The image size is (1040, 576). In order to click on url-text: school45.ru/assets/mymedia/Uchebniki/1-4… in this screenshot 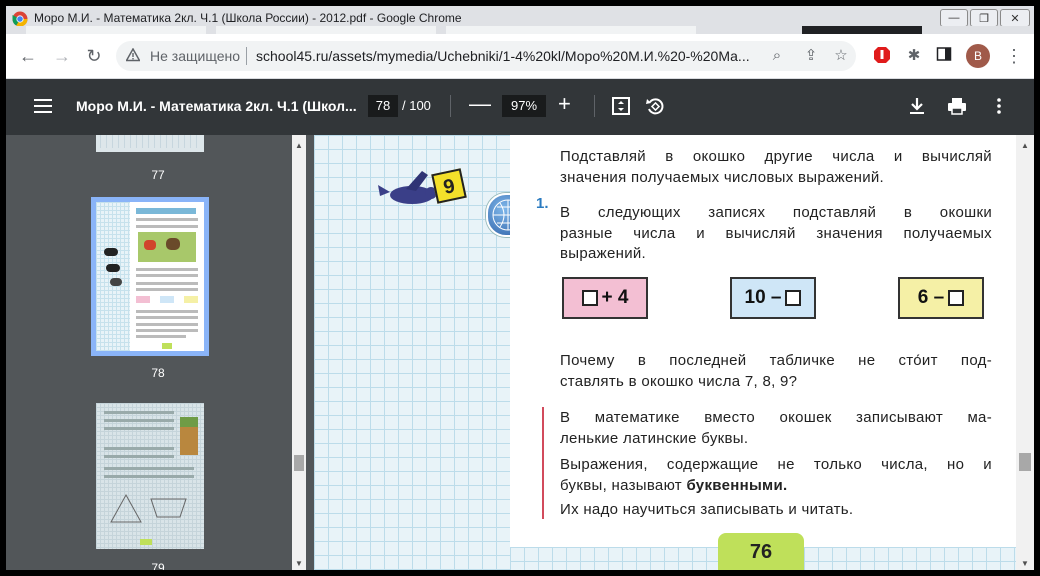, I will do `click(511, 56)`.